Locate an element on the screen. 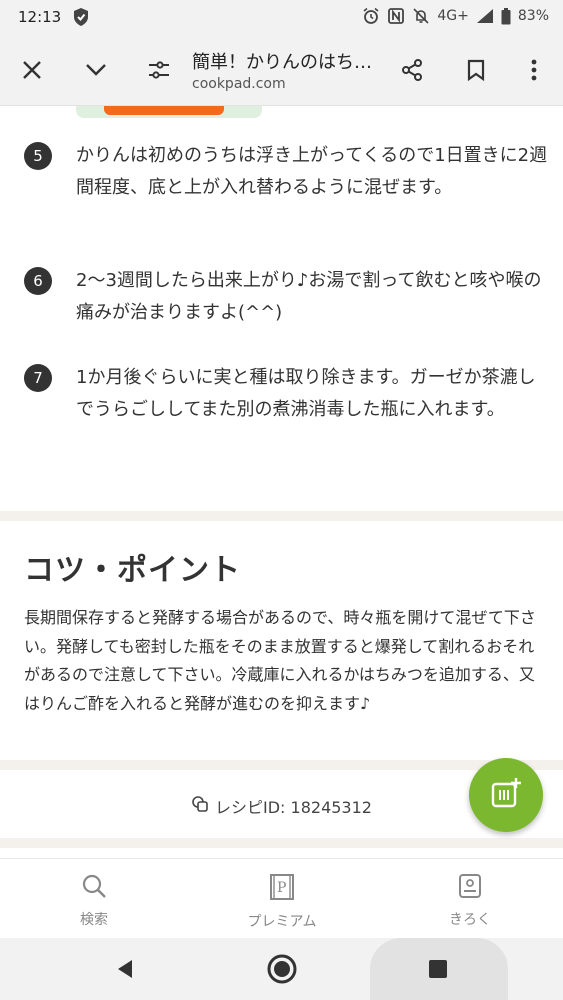 The height and width of the screenshot is (1000, 563). share-icon is located at coordinates (412, 70).